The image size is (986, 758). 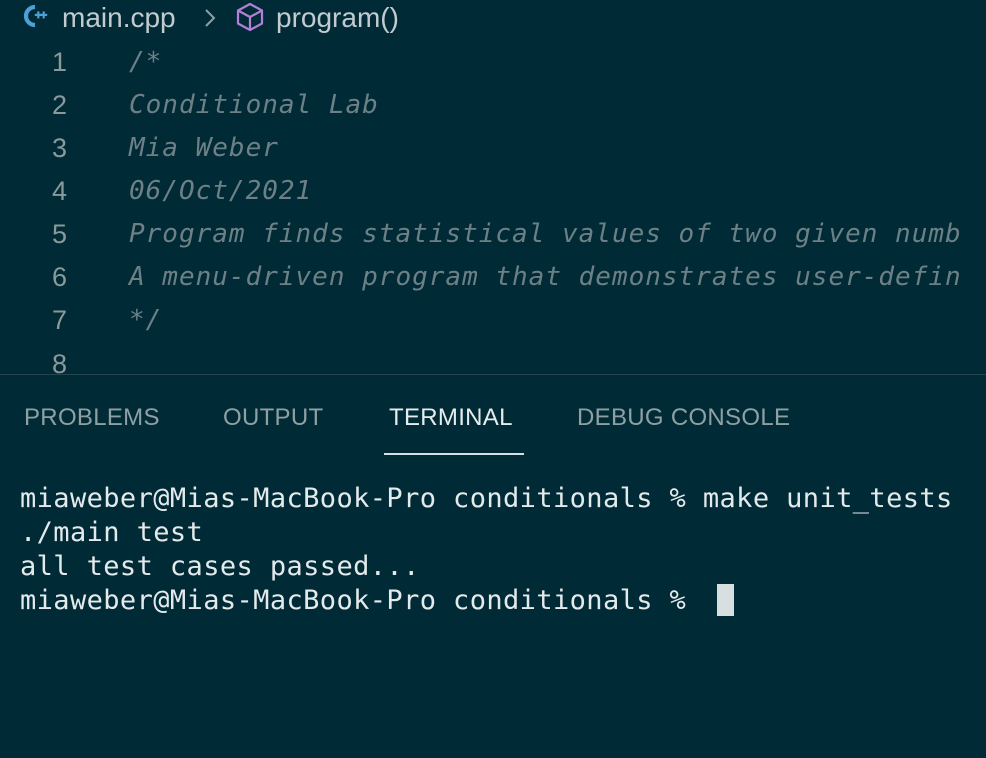 I want to click on line-number: 7, so click(x=59, y=320).